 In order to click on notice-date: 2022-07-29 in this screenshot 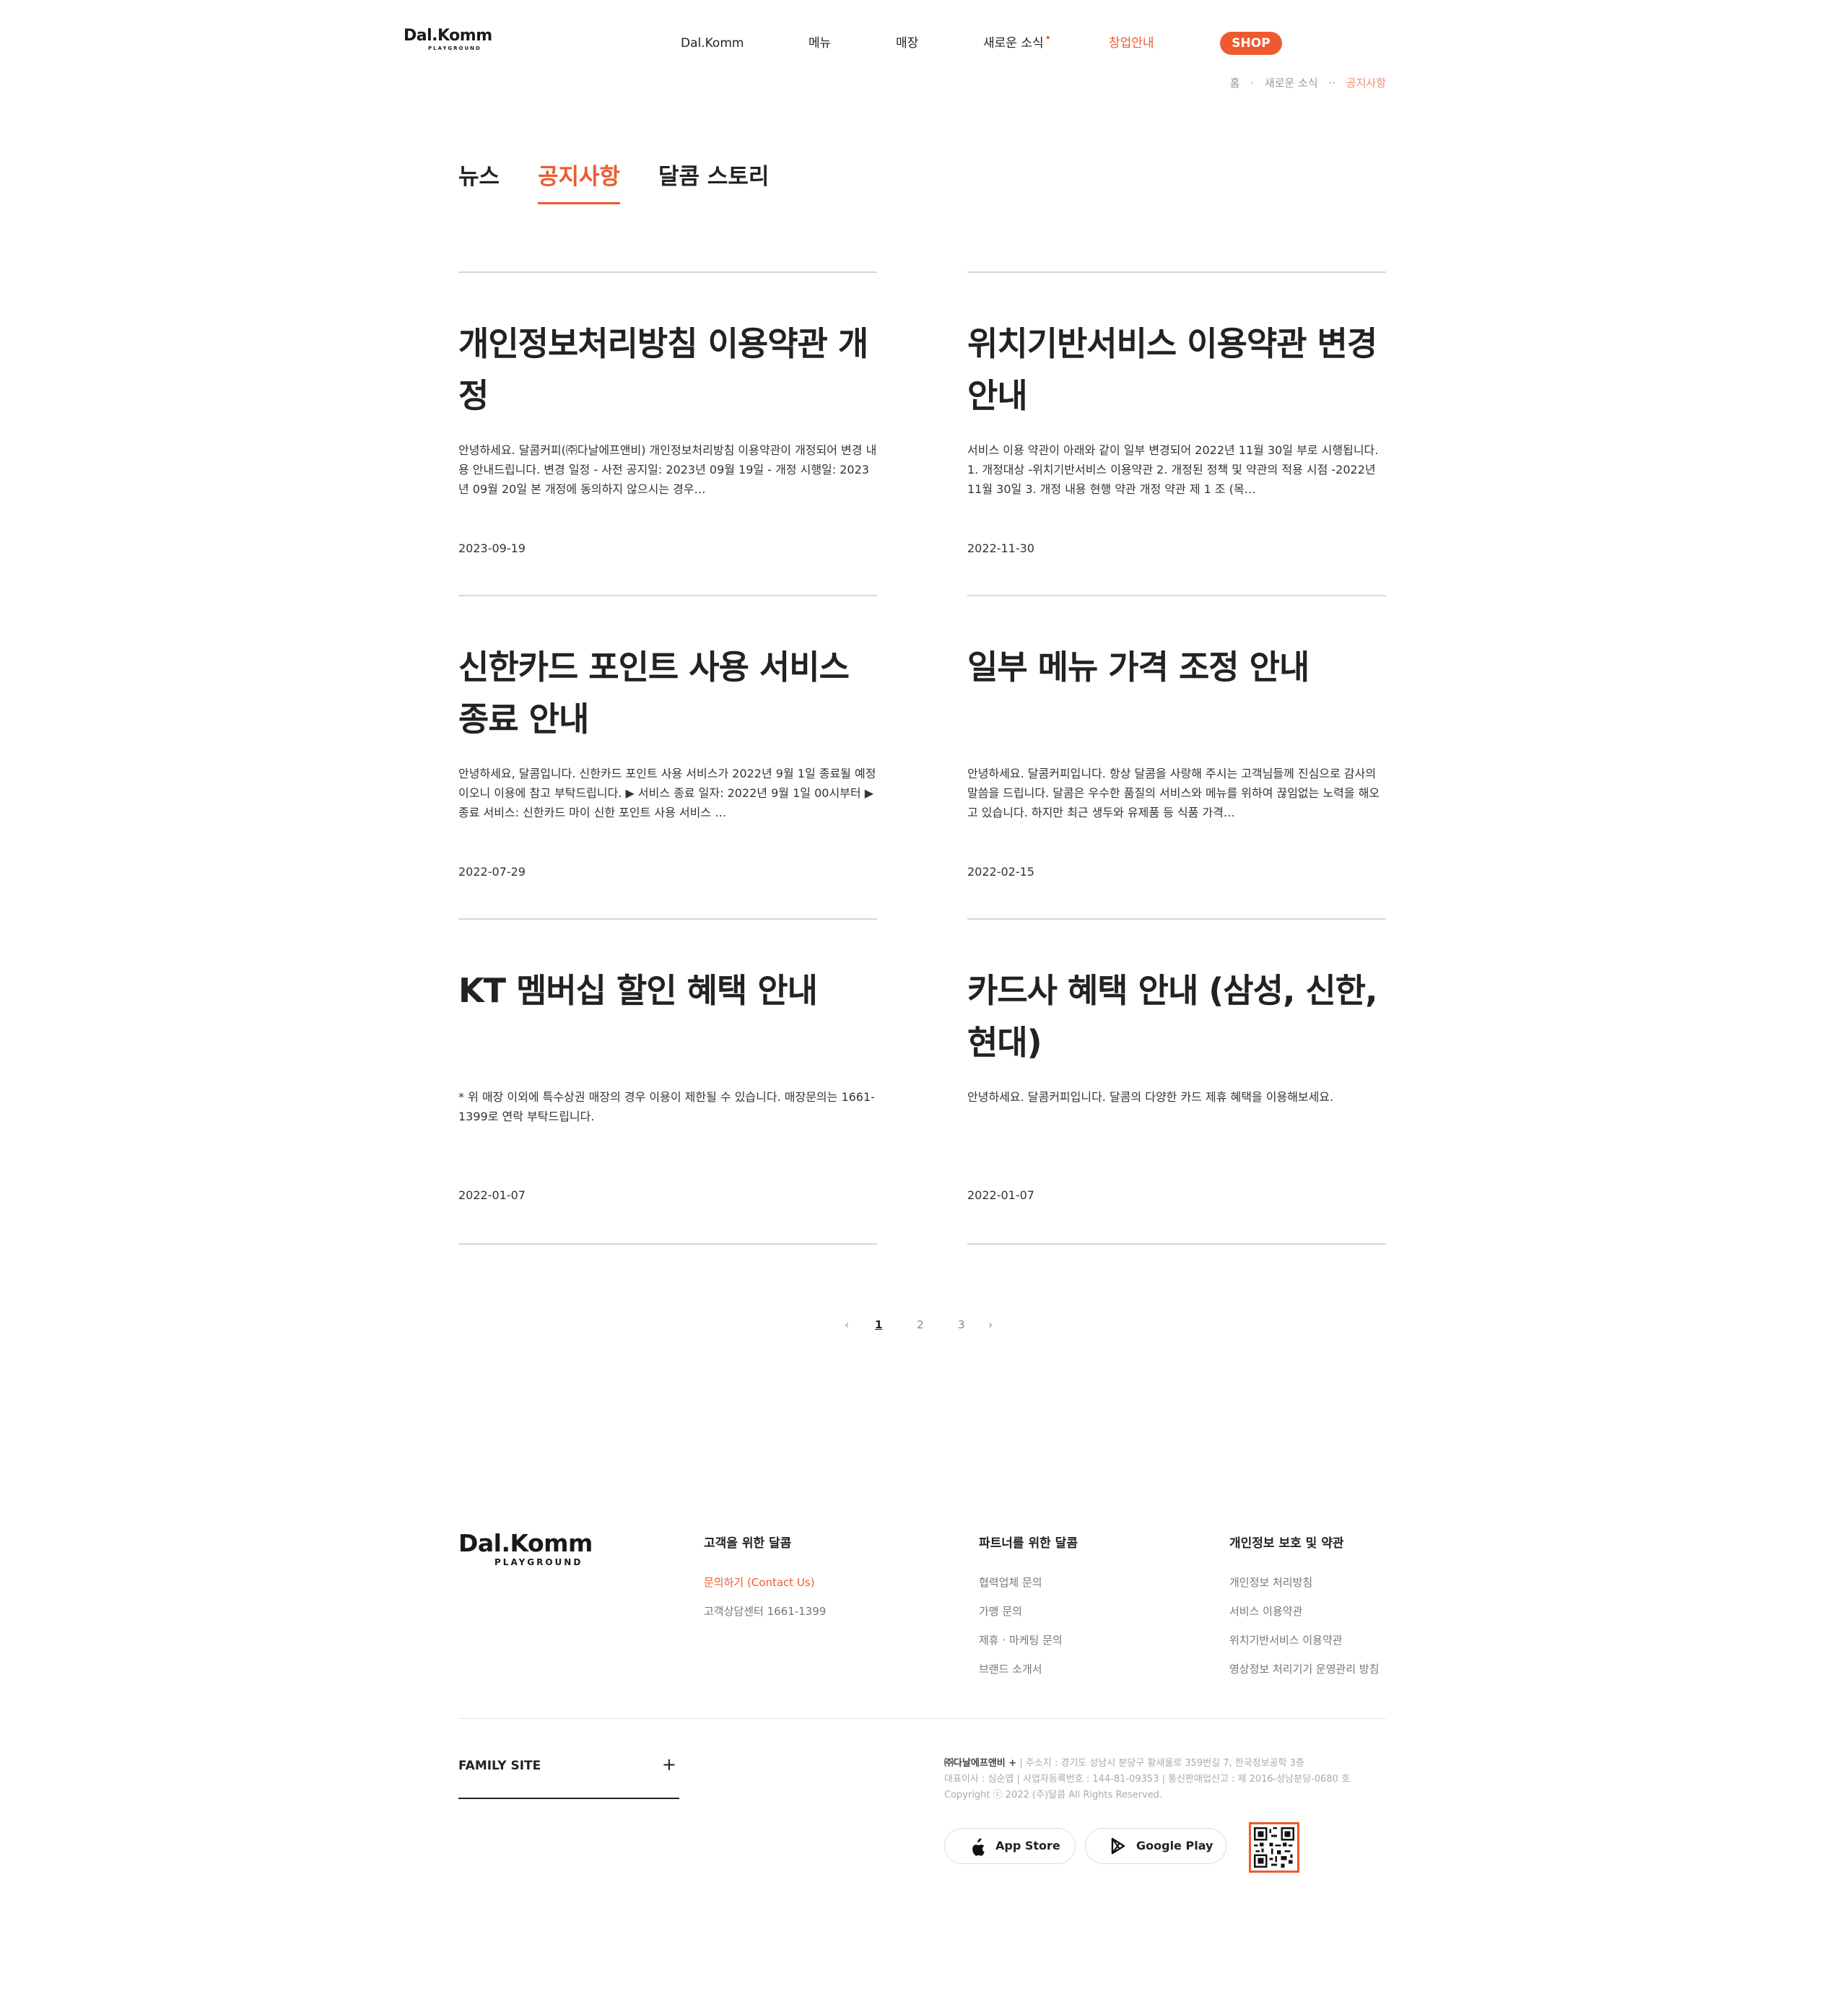, I will do `click(492, 872)`.